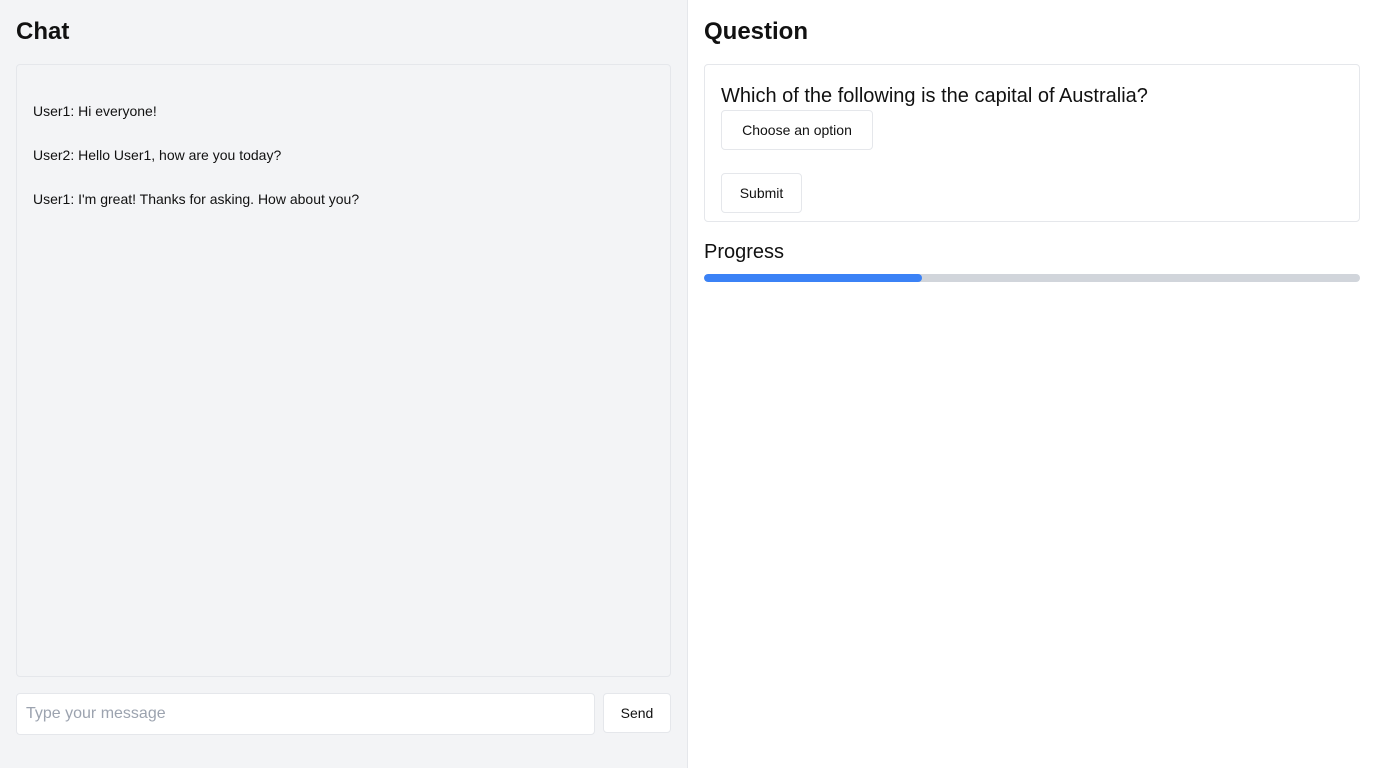 This screenshot has width=1376, height=768. What do you see at coordinates (756, 31) in the screenshot?
I see `question-title: Question` at bounding box center [756, 31].